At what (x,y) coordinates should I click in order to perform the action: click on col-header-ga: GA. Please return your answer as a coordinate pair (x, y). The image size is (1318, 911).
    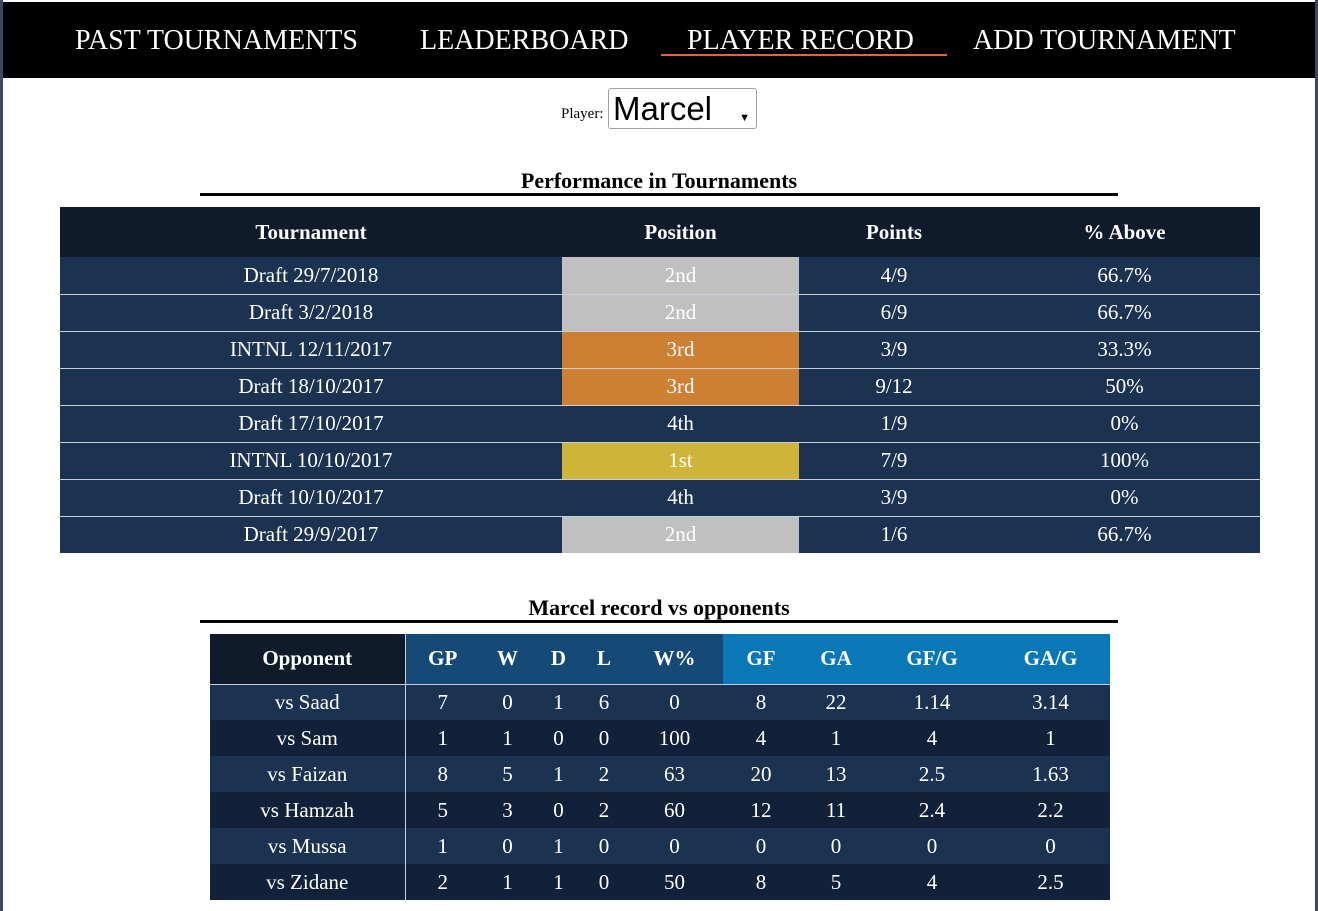
    Looking at the image, I should click on (836, 659).